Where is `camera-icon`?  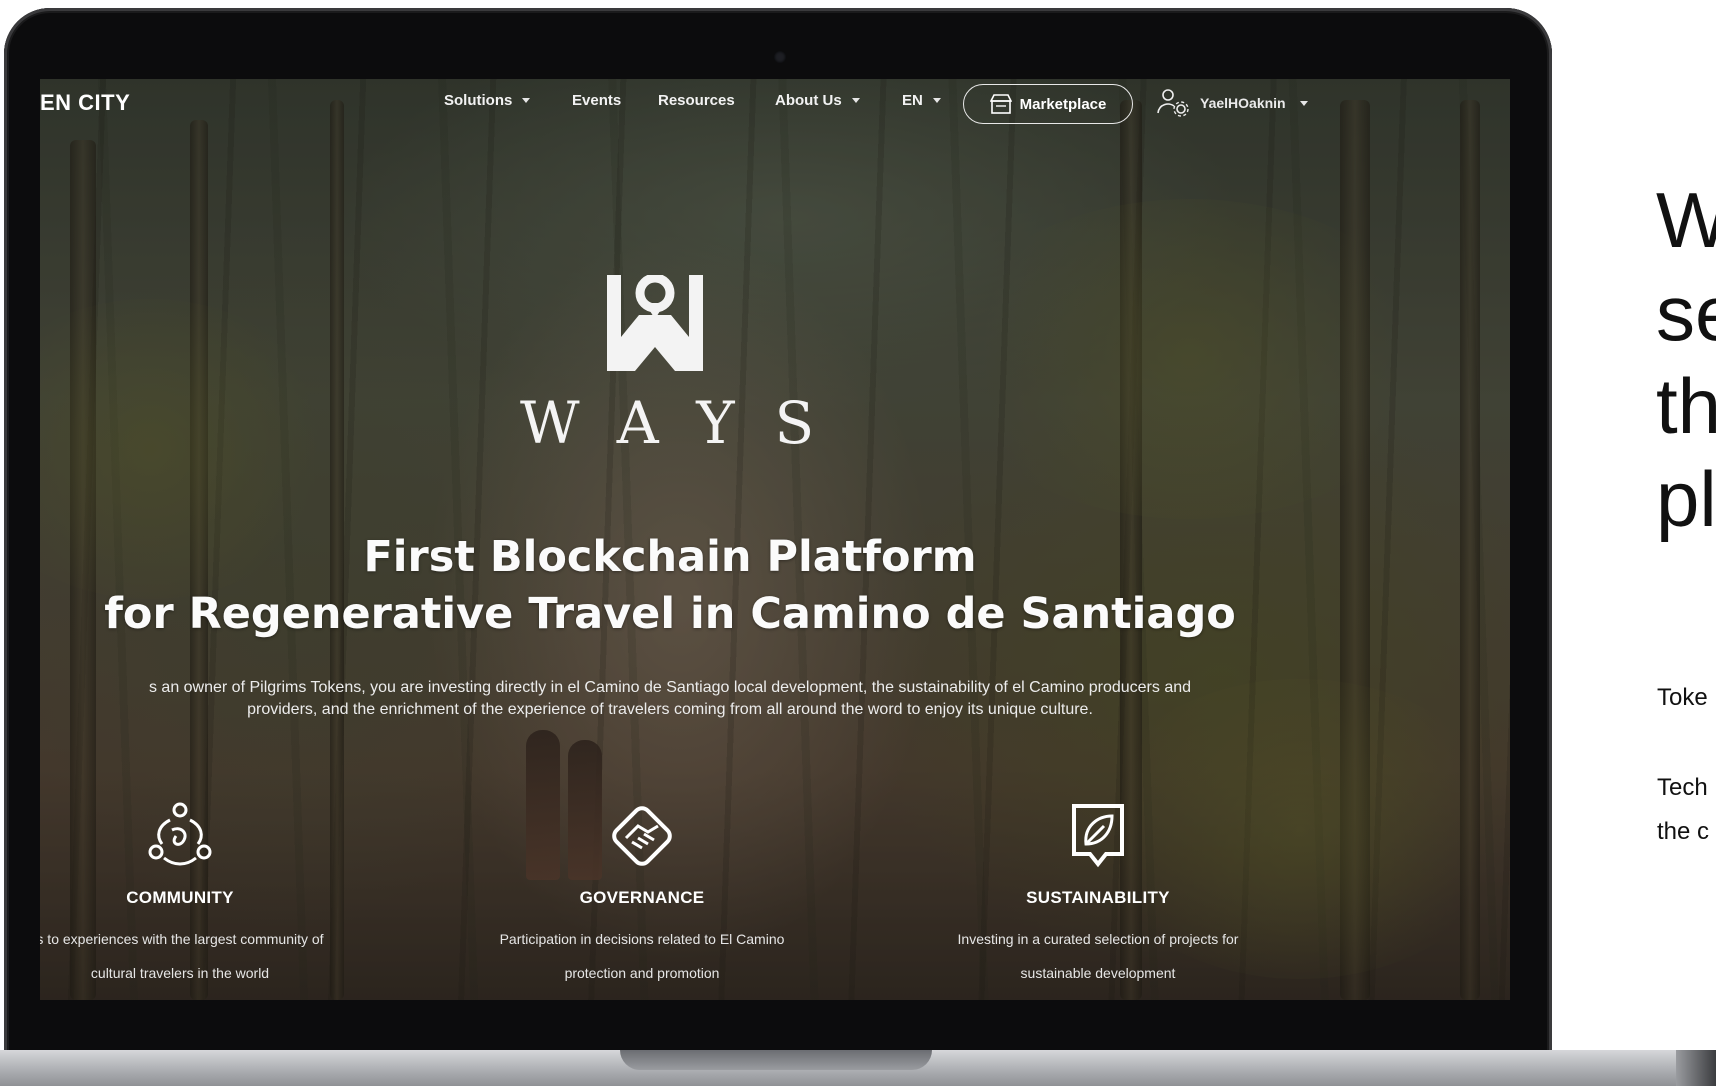
camera-icon is located at coordinates (780, 57).